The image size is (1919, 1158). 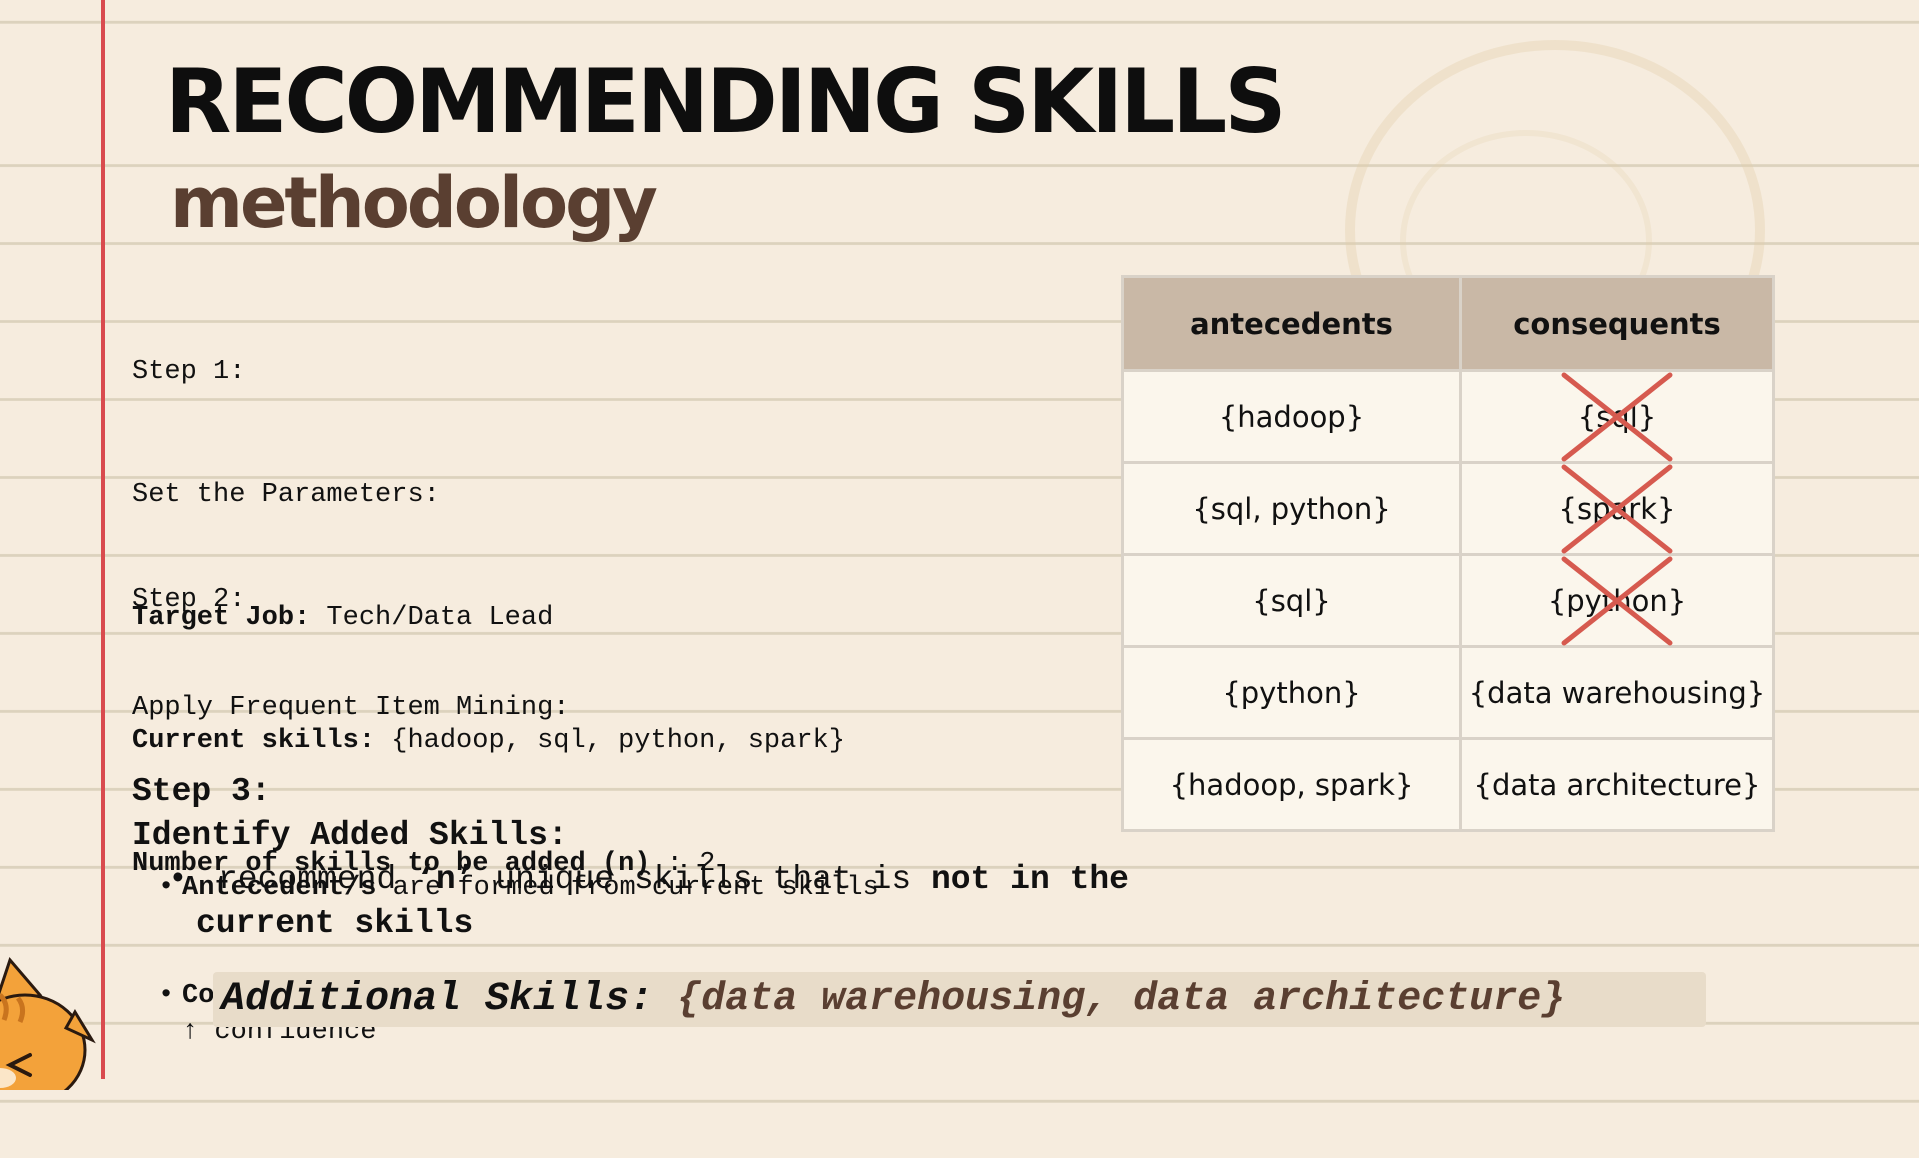 I want to click on consequent-value: {sql}, so click(x=1617, y=416).